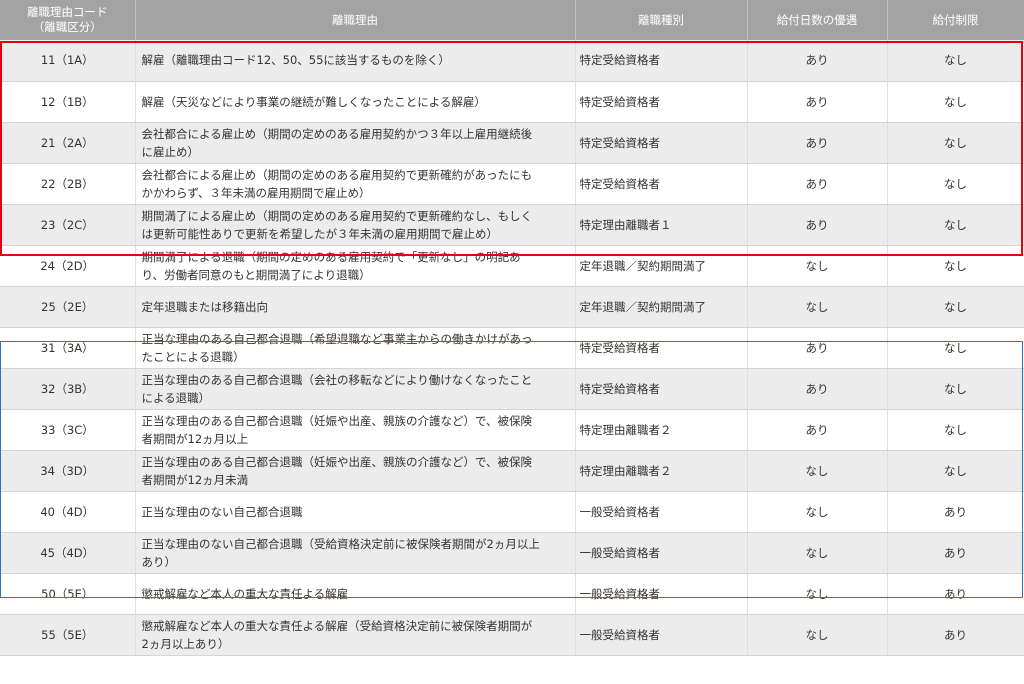 The width and height of the screenshot is (1024, 684). I want to click on cell-code: 11（1A）, so click(68, 61).